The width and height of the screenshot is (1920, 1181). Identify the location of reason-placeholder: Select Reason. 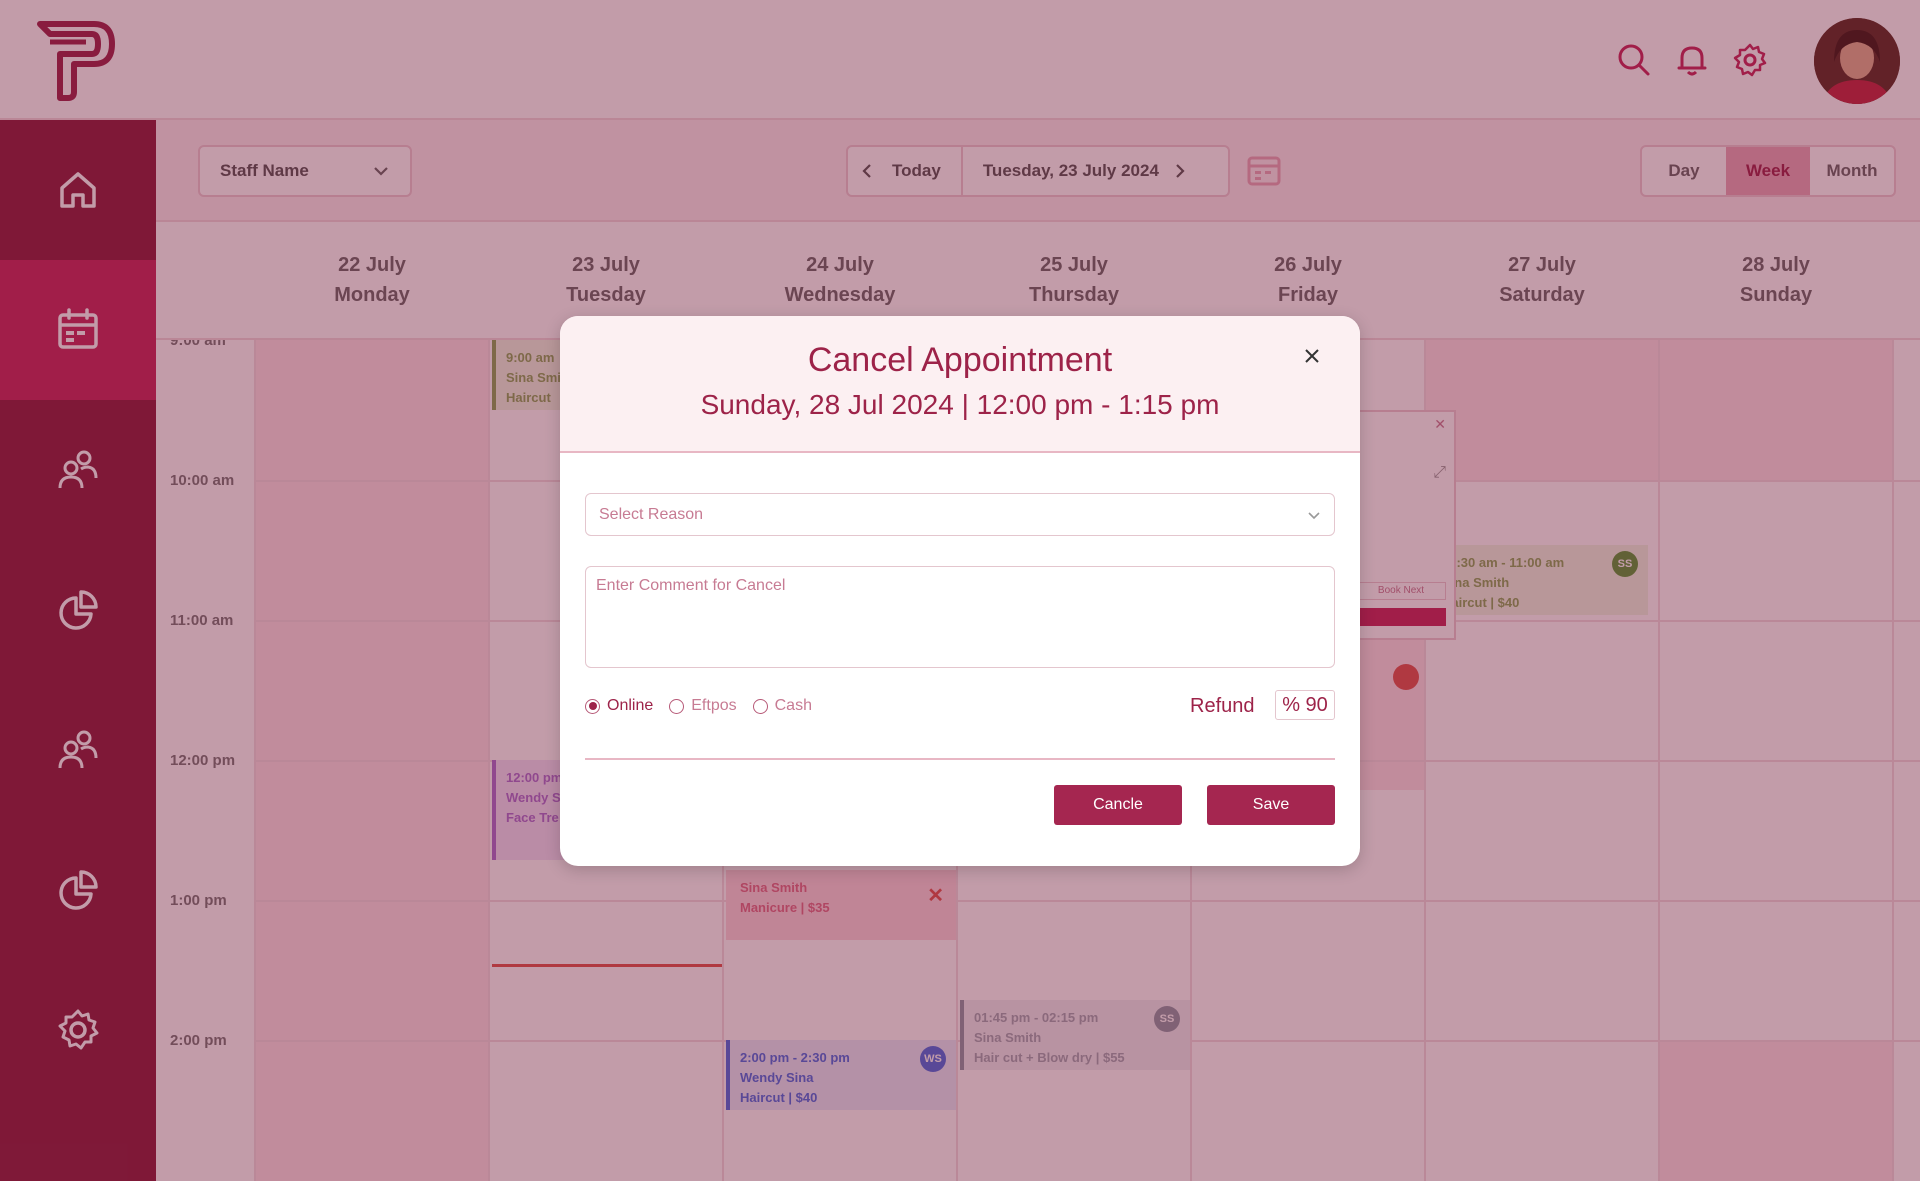
(651, 514).